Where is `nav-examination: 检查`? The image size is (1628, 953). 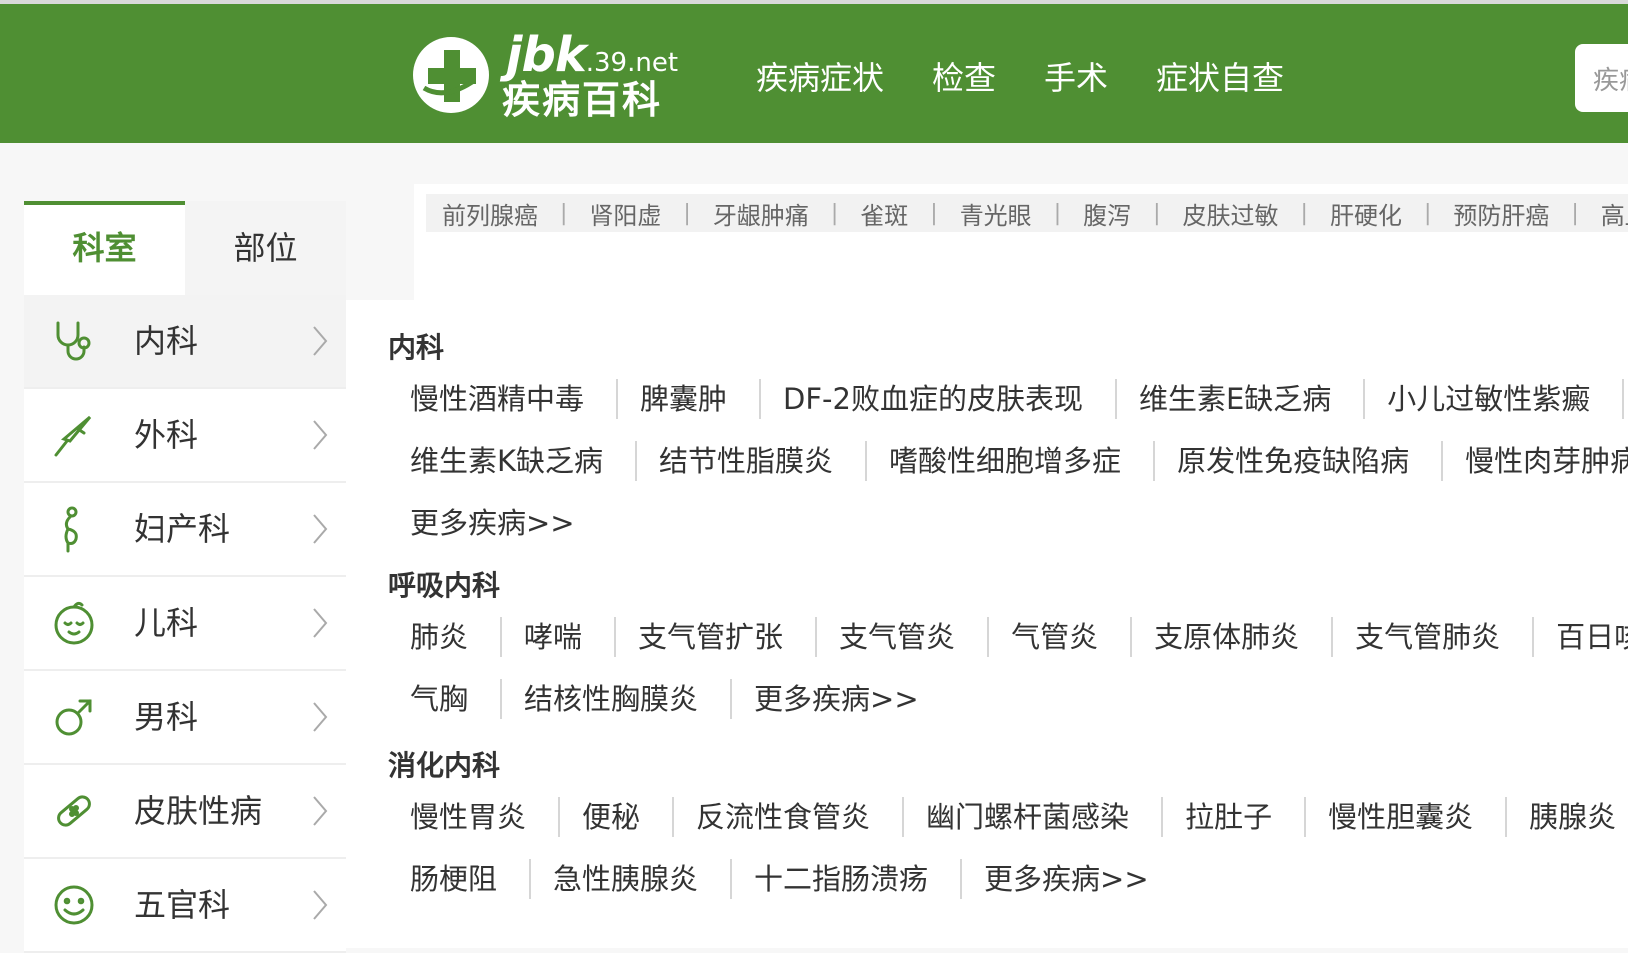 nav-examination: 检查 is located at coordinates (964, 78).